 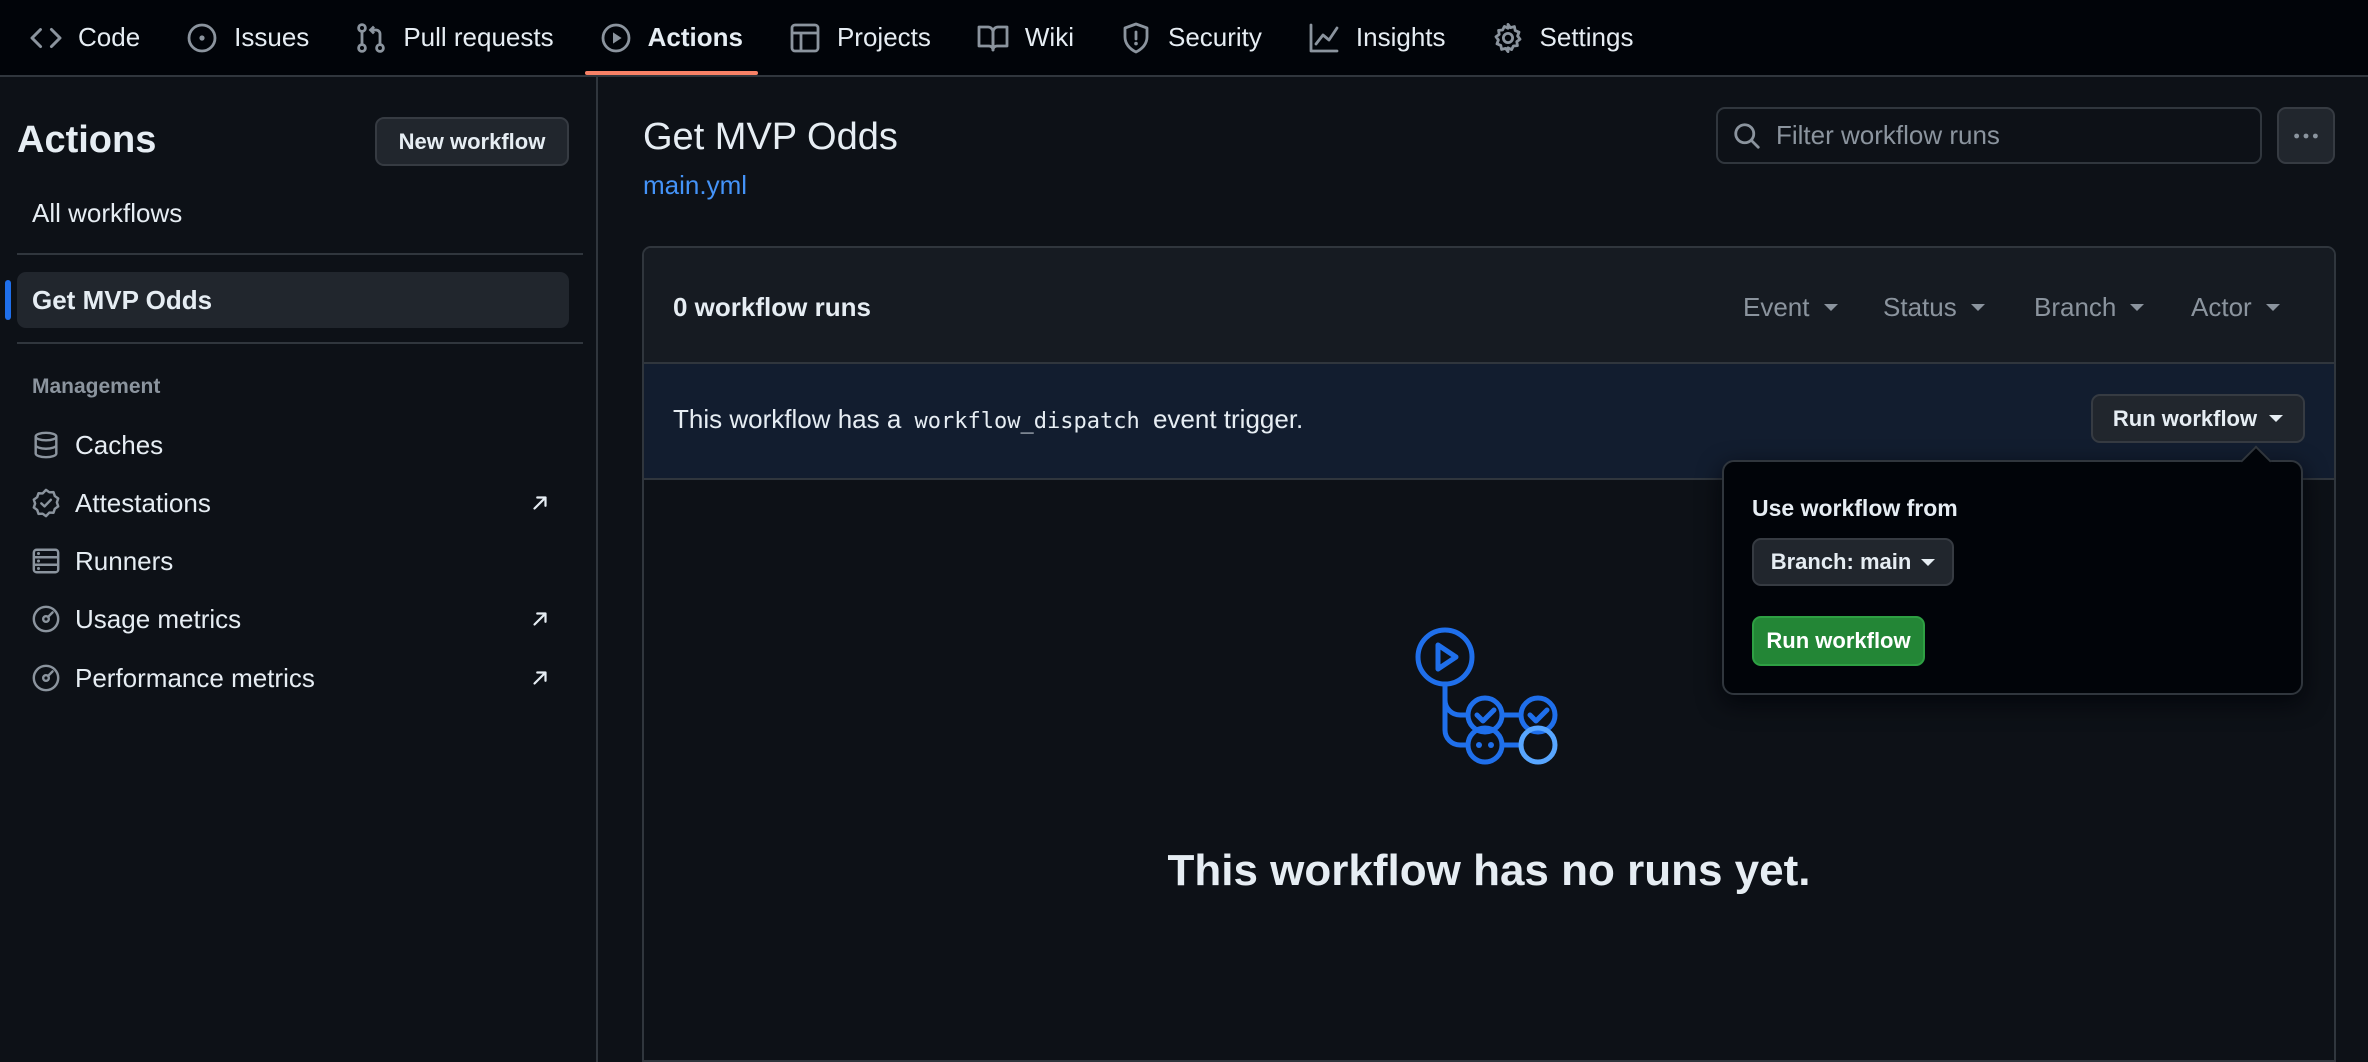 What do you see at coordinates (46, 445) in the screenshot?
I see `database-icon` at bounding box center [46, 445].